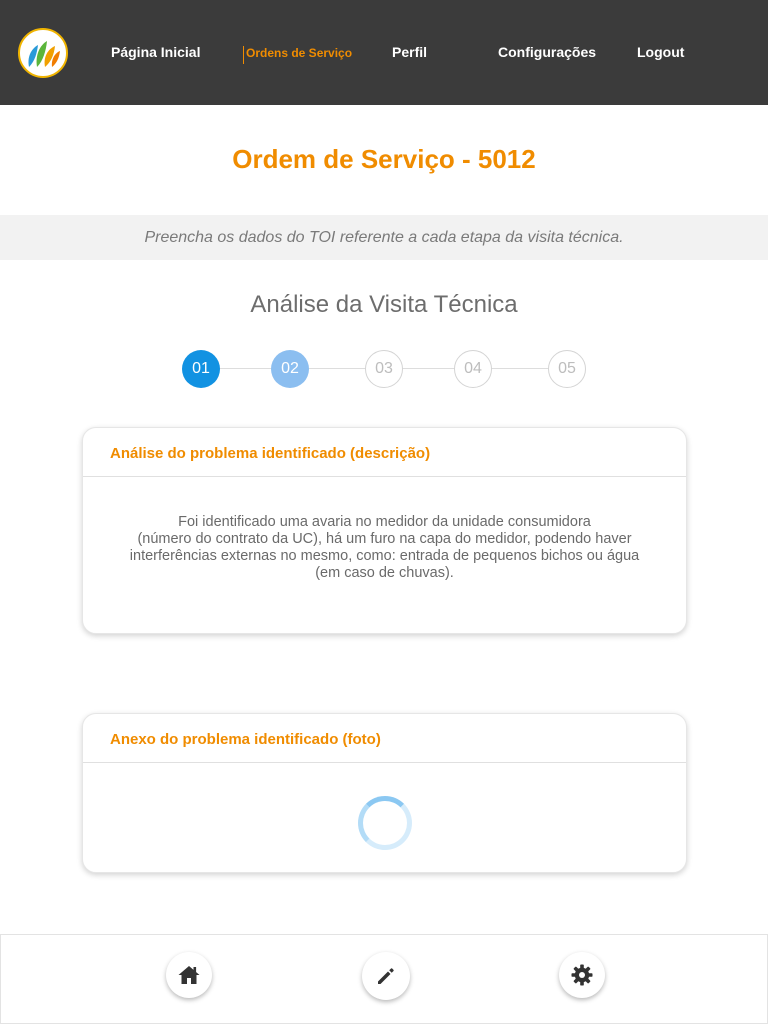 Image resolution: width=768 pixels, height=1024 pixels. Describe the element at coordinates (384, 369) in the screenshot. I see `step-3: 03` at that location.